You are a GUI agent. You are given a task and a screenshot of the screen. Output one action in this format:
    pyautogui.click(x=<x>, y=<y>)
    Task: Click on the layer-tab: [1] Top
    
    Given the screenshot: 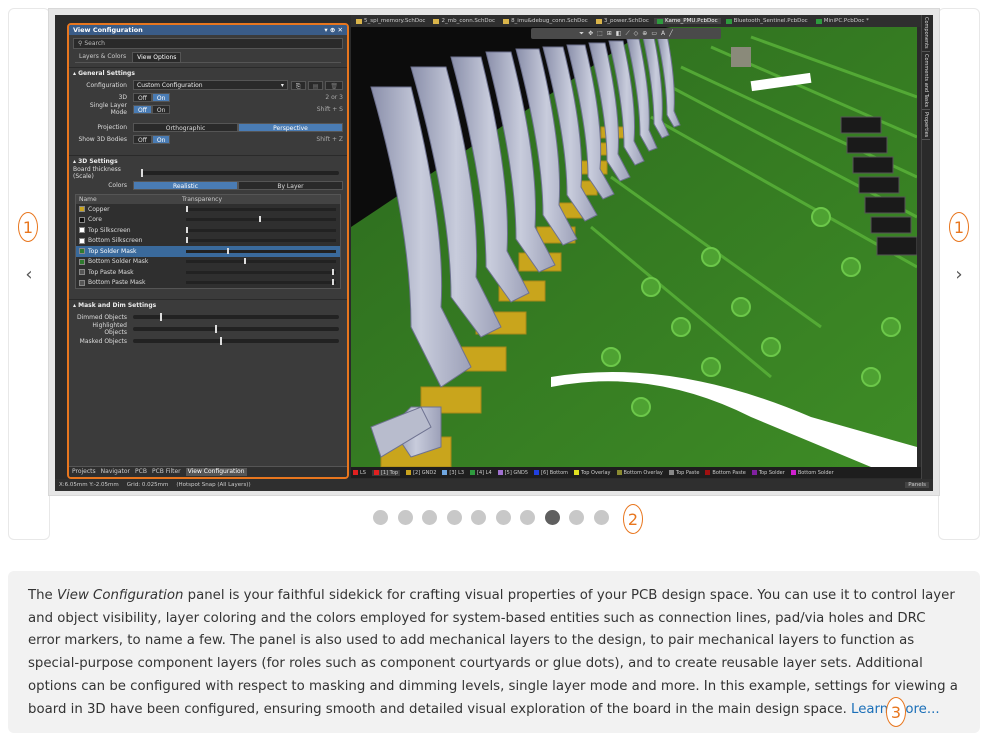 What is the action you would take?
    pyautogui.click(x=386, y=472)
    